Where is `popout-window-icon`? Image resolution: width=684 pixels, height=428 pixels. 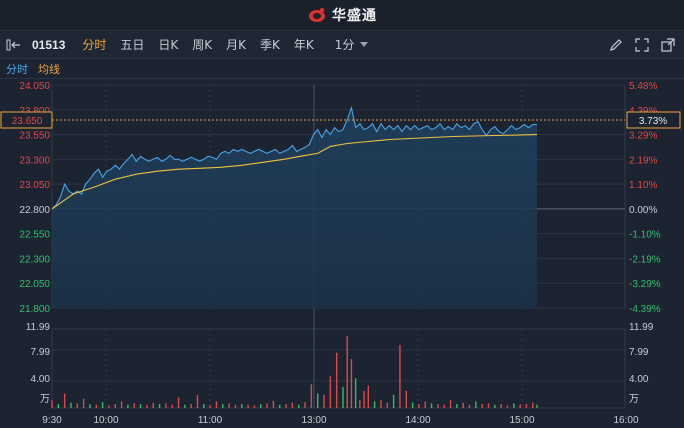 popout-window-icon is located at coordinates (668, 45).